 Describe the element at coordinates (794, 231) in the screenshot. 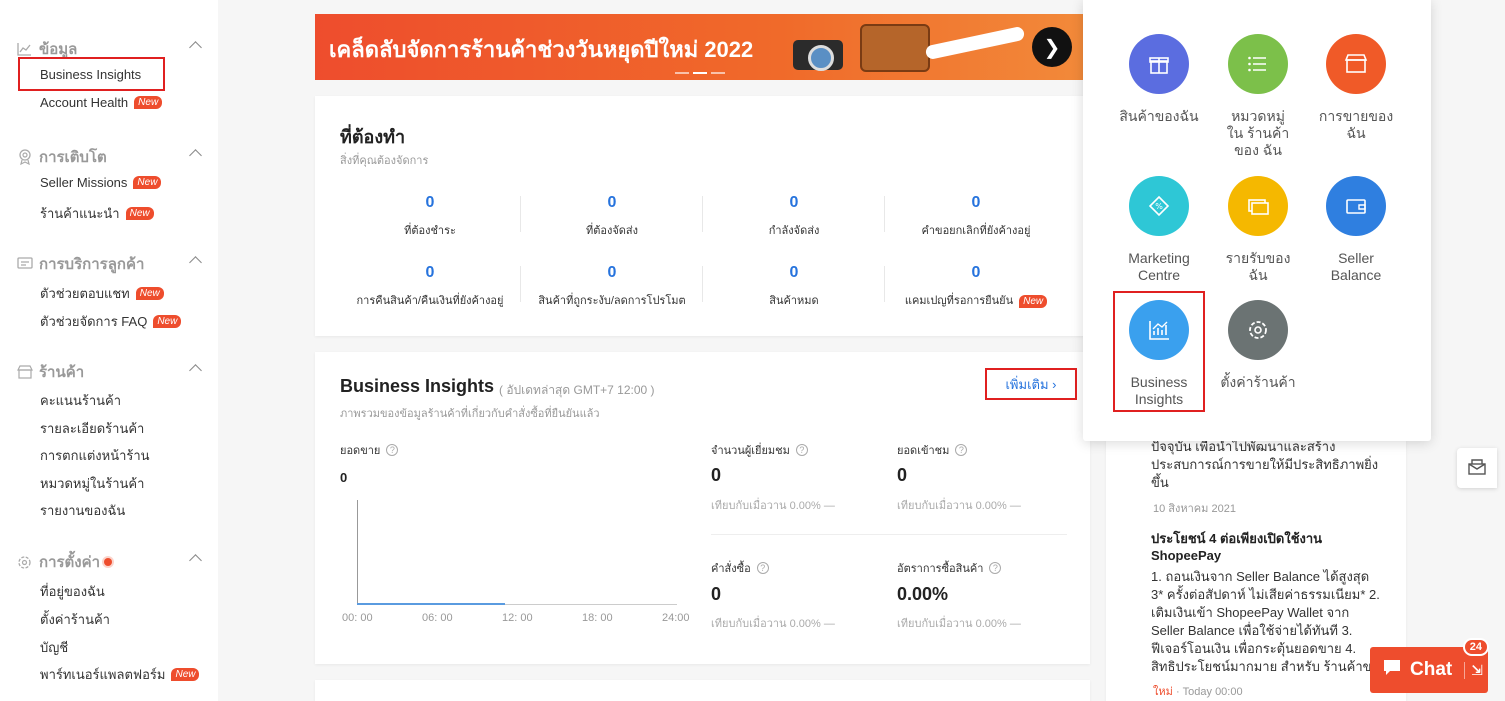

I see `stat-label: กำลังจัดส่ง` at that location.